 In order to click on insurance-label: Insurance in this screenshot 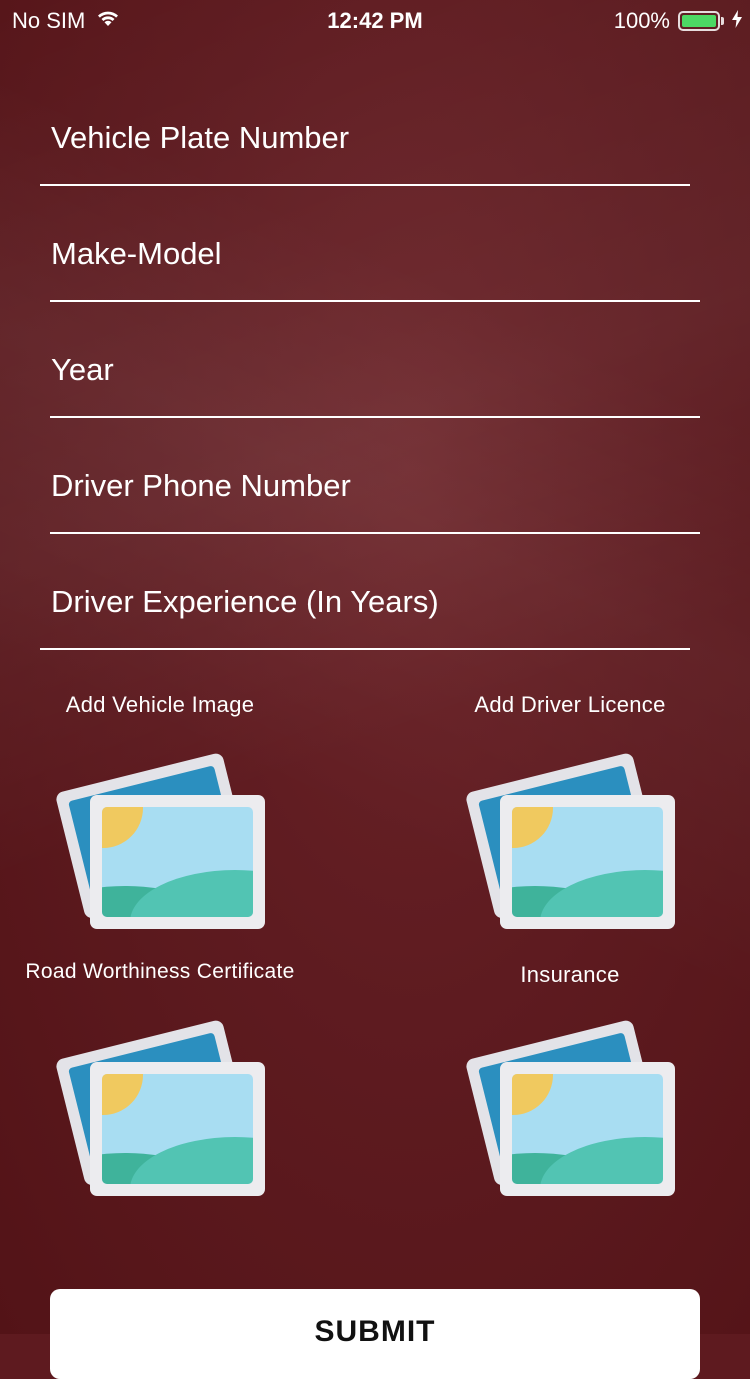, I will do `click(570, 974)`.